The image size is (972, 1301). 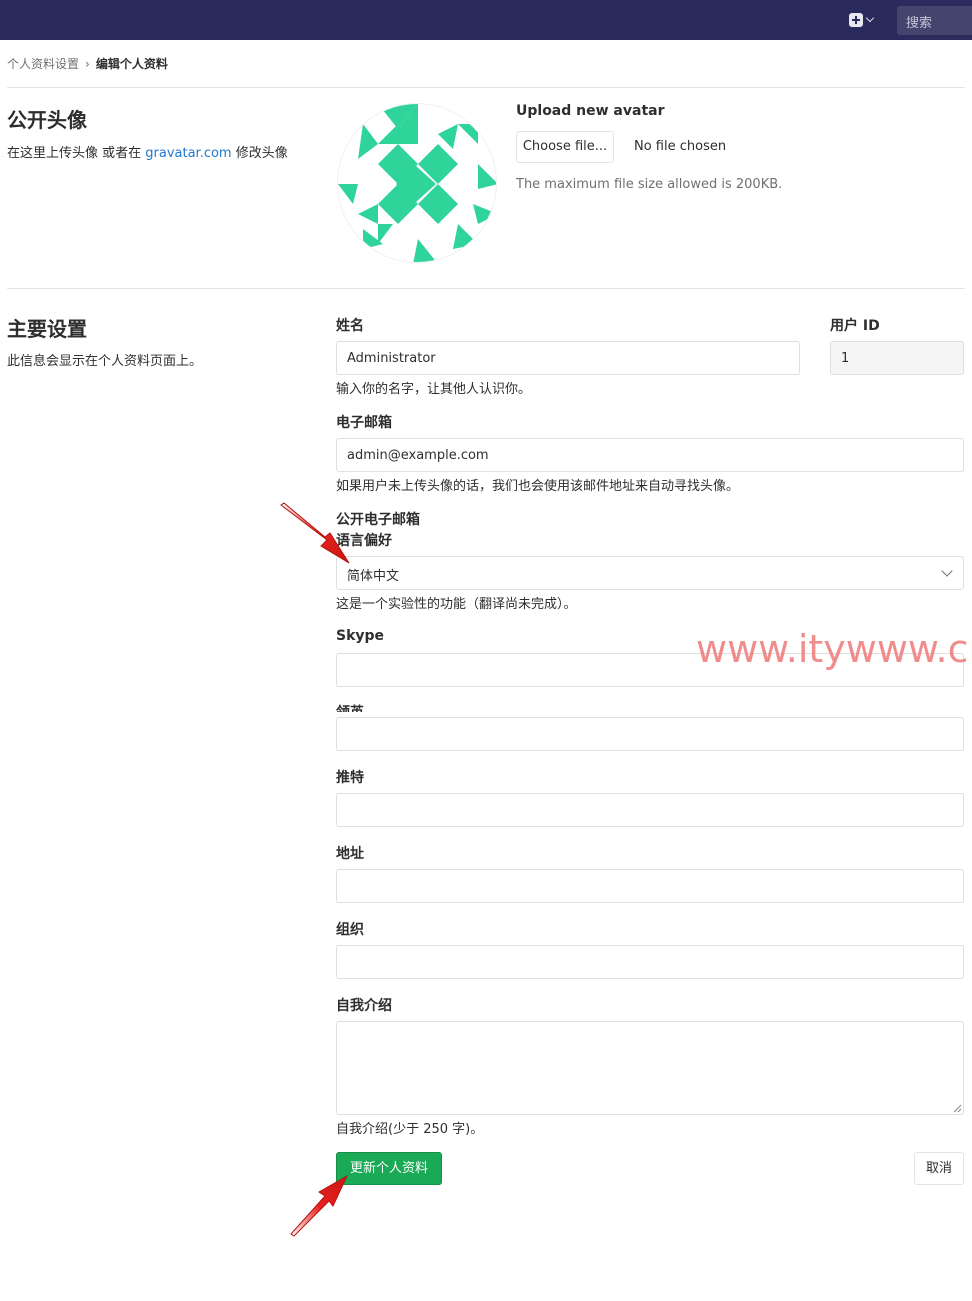 I want to click on name-input, so click(x=568, y=358).